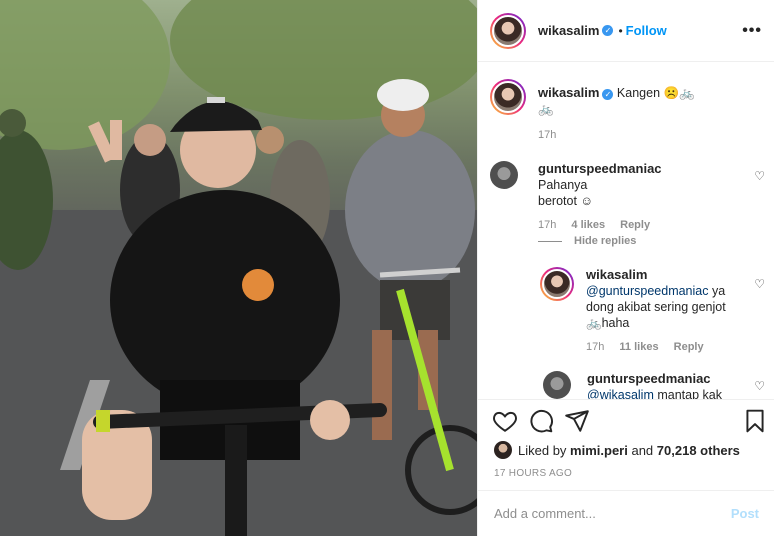 This screenshot has width=774, height=536. I want to click on likes-summary: Liked by mimi.peri and 70,218 others, so click(617, 450).